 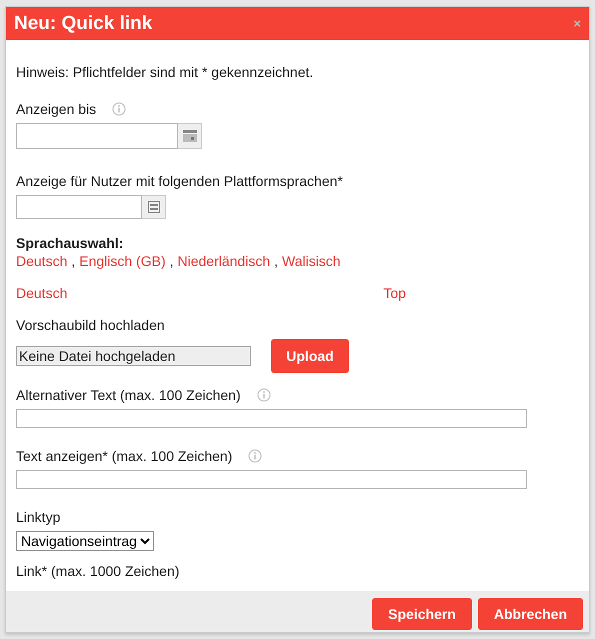 I want to click on language-field, so click(x=79, y=207).